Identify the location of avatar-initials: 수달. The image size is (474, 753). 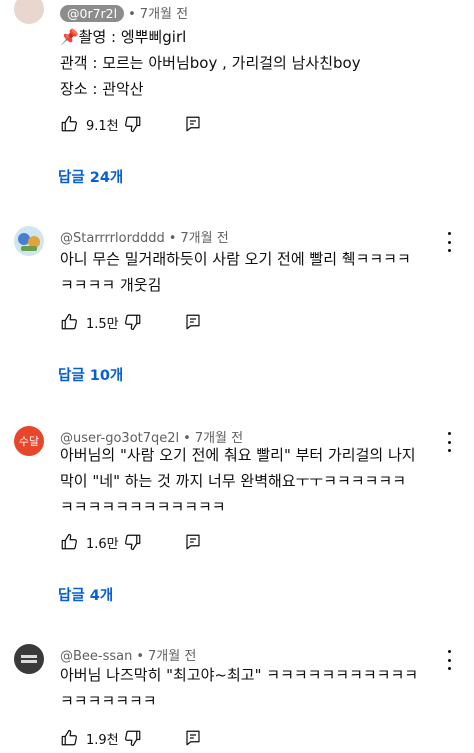
(29, 441).